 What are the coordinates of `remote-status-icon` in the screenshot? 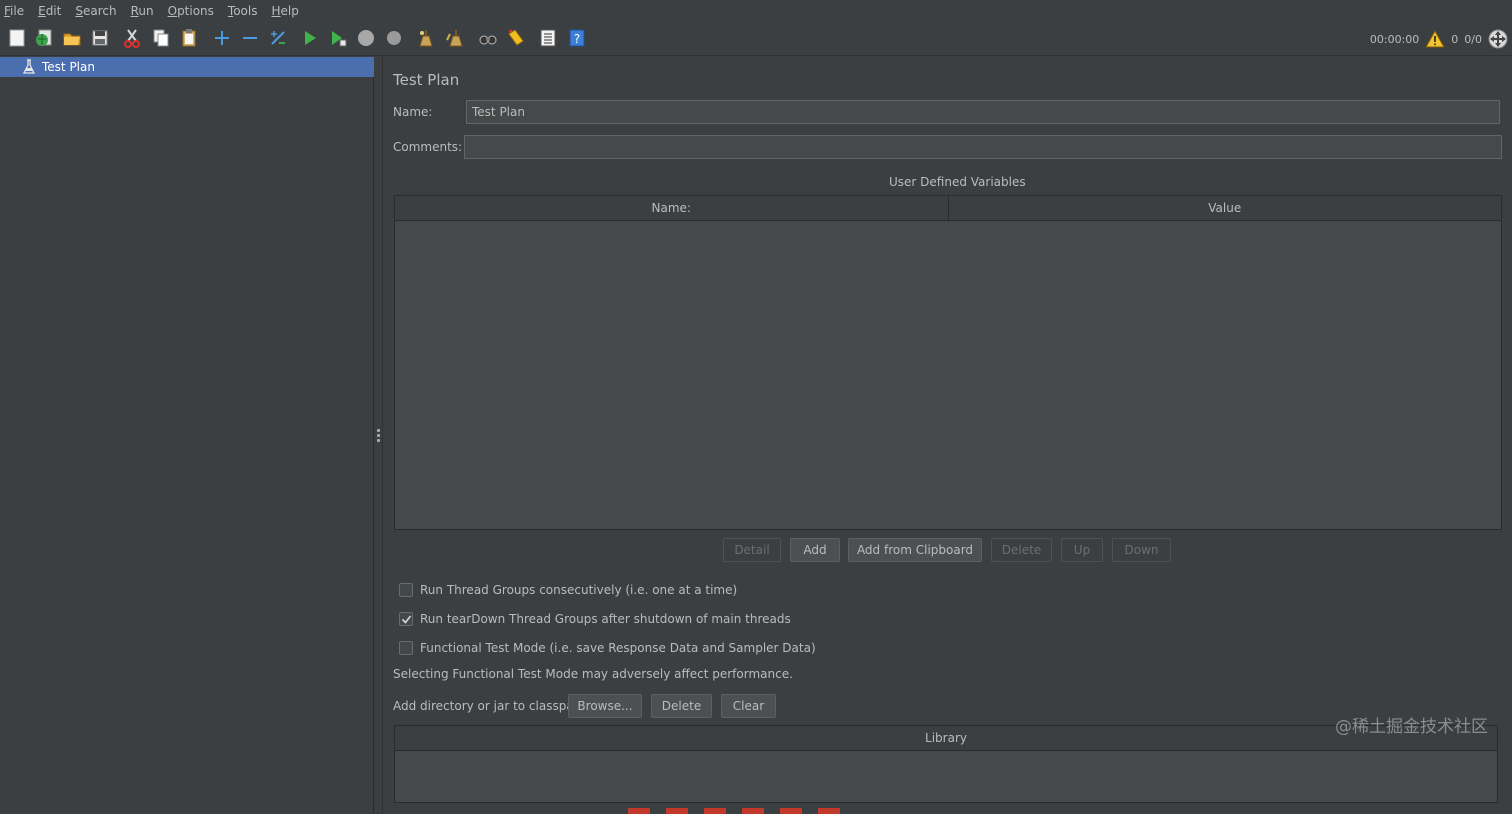 It's located at (1498, 39).